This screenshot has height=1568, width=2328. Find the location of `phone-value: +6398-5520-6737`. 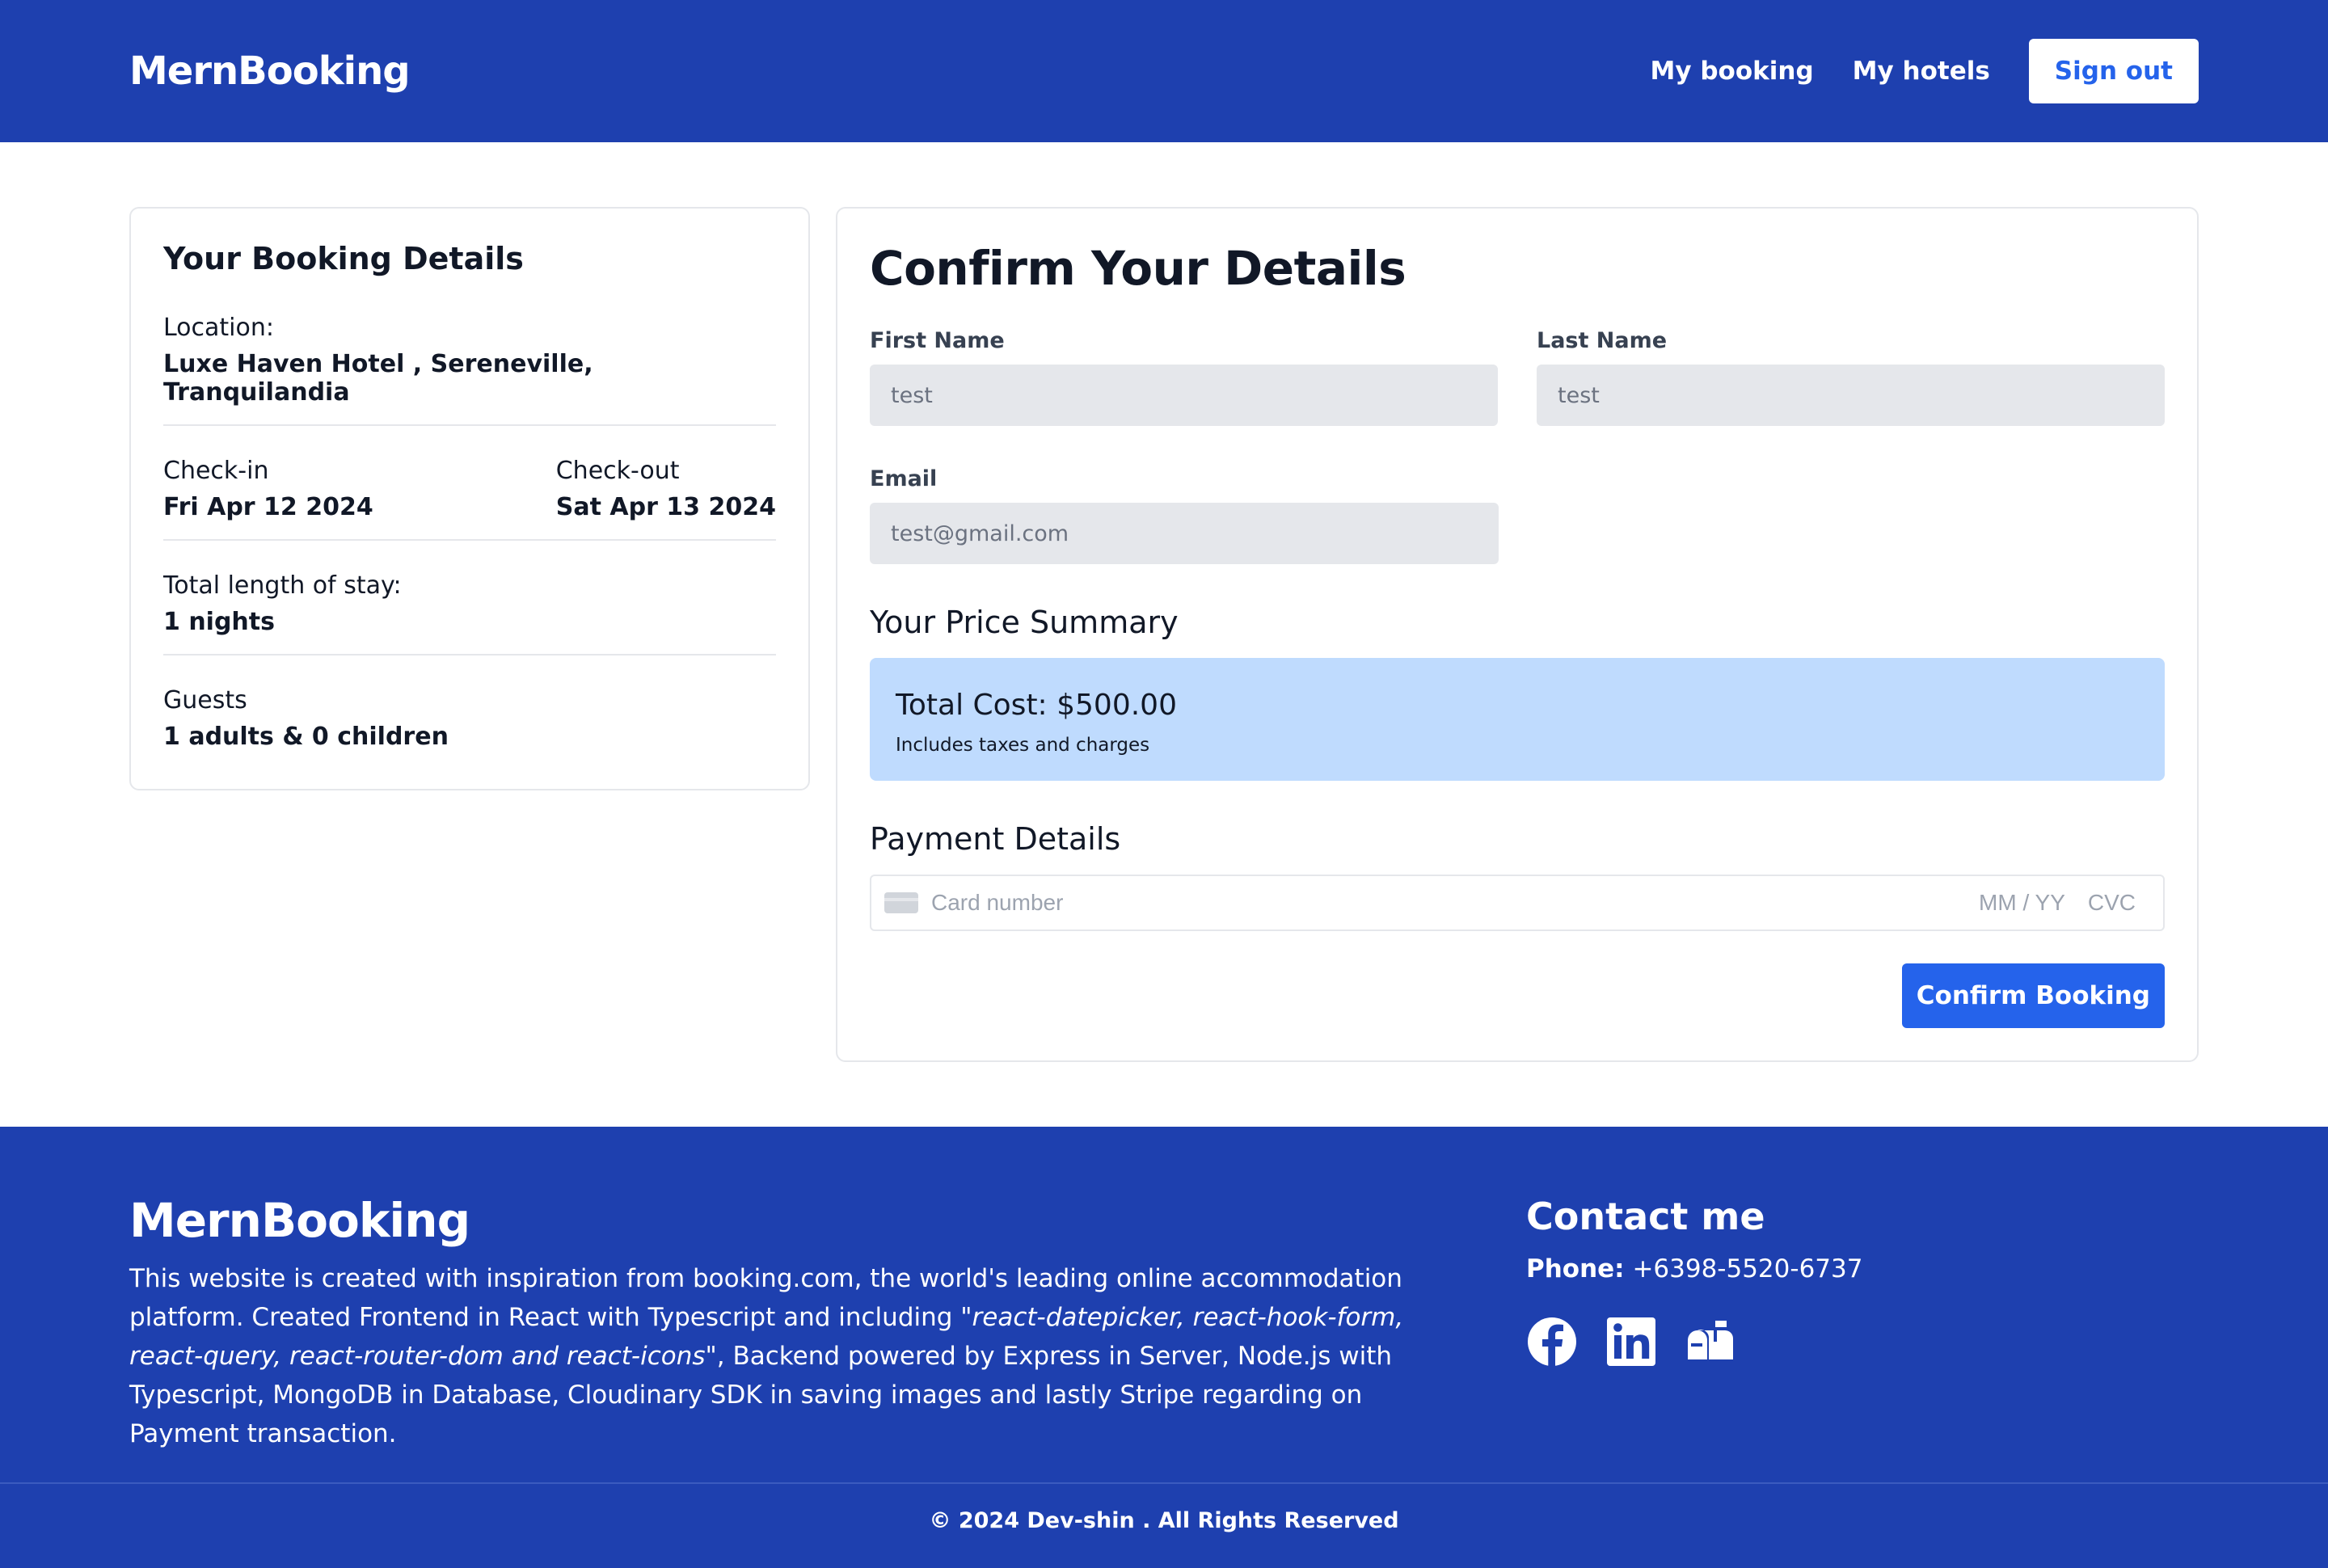

phone-value: +6398-5520-6737 is located at coordinates (1748, 1268).